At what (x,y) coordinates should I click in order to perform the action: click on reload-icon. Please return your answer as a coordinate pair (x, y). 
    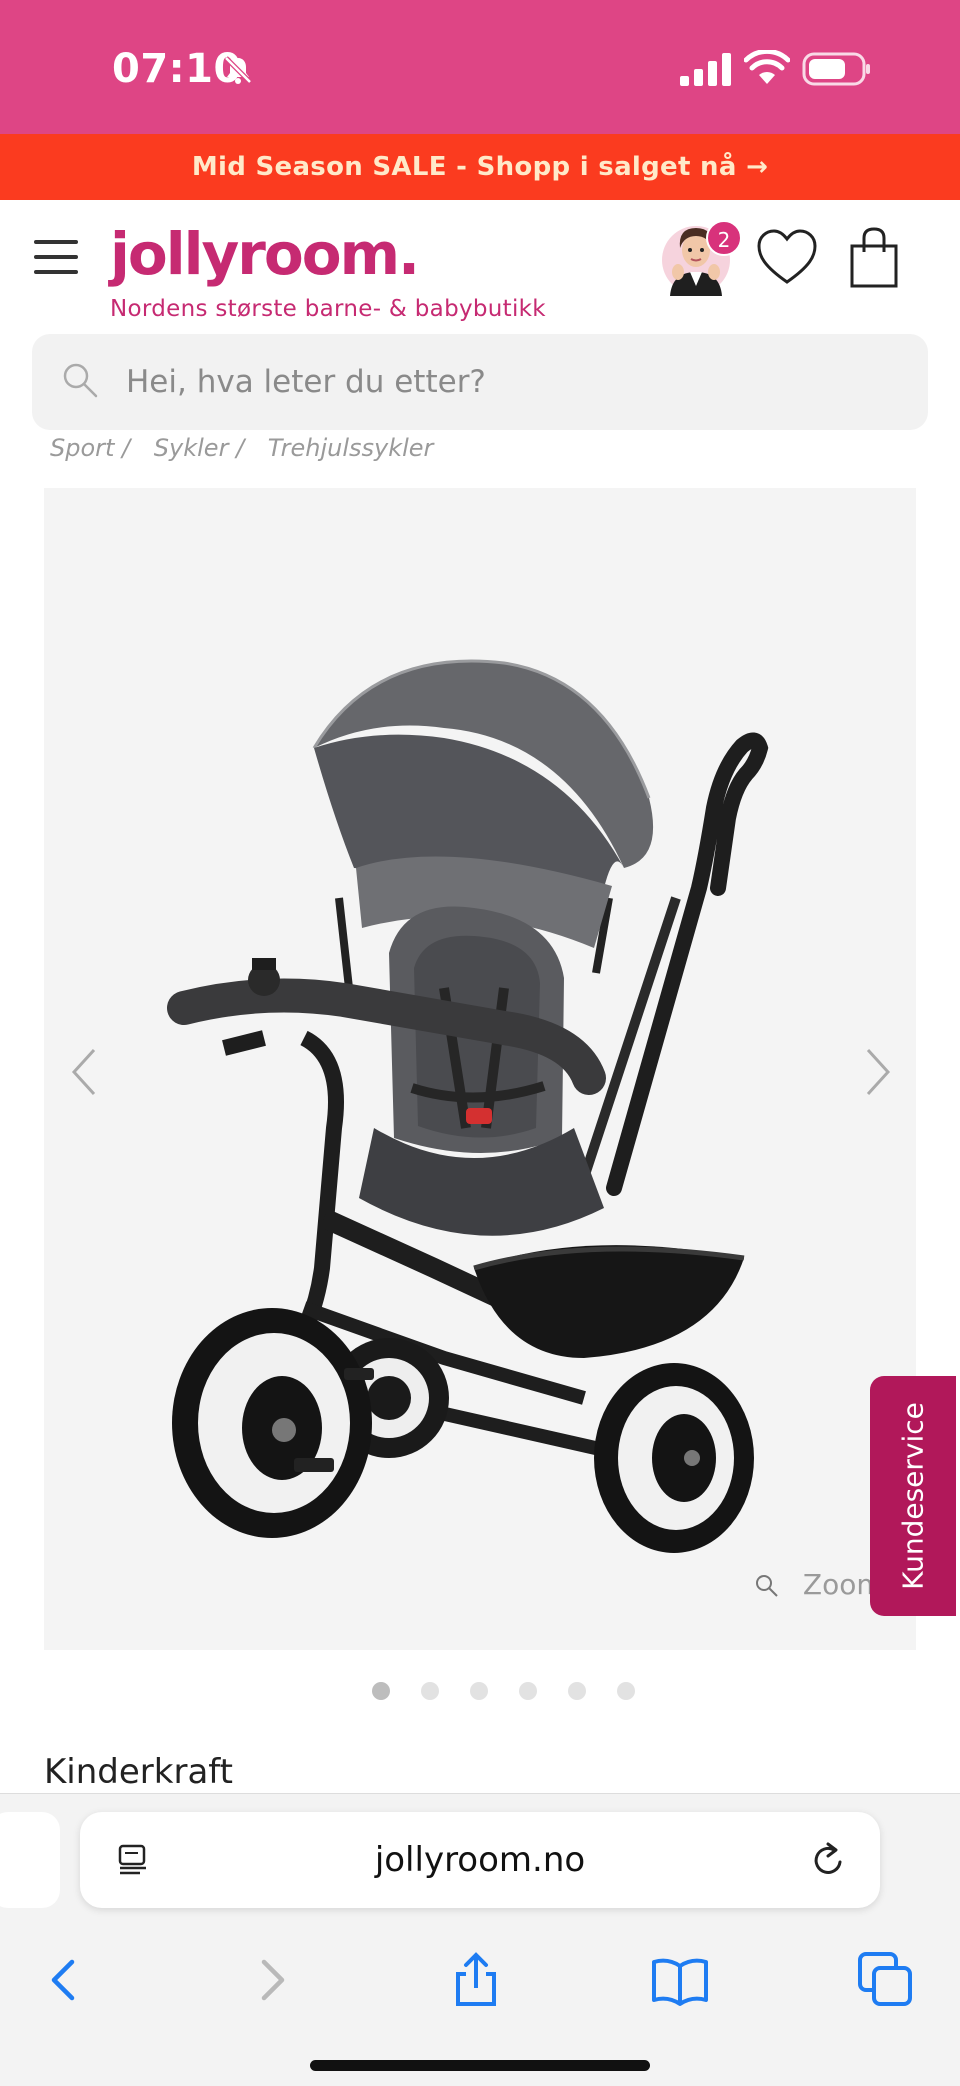
    Looking at the image, I should click on (829, 1860).